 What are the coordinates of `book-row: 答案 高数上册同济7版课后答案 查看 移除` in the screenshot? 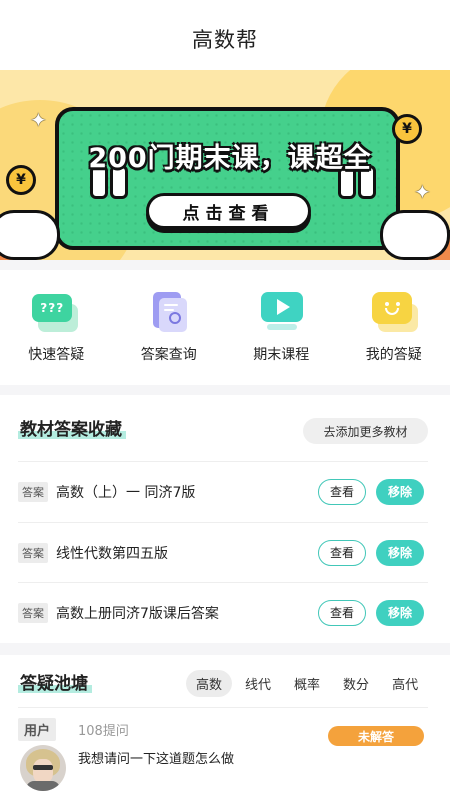 It's located at (223, 612).